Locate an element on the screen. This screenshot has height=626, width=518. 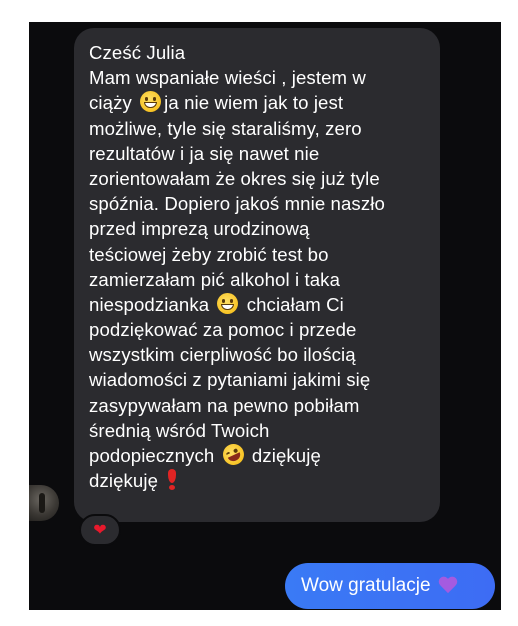
message-line: rezultatów i ja się nawet nie is located at coordinates (204, 153).